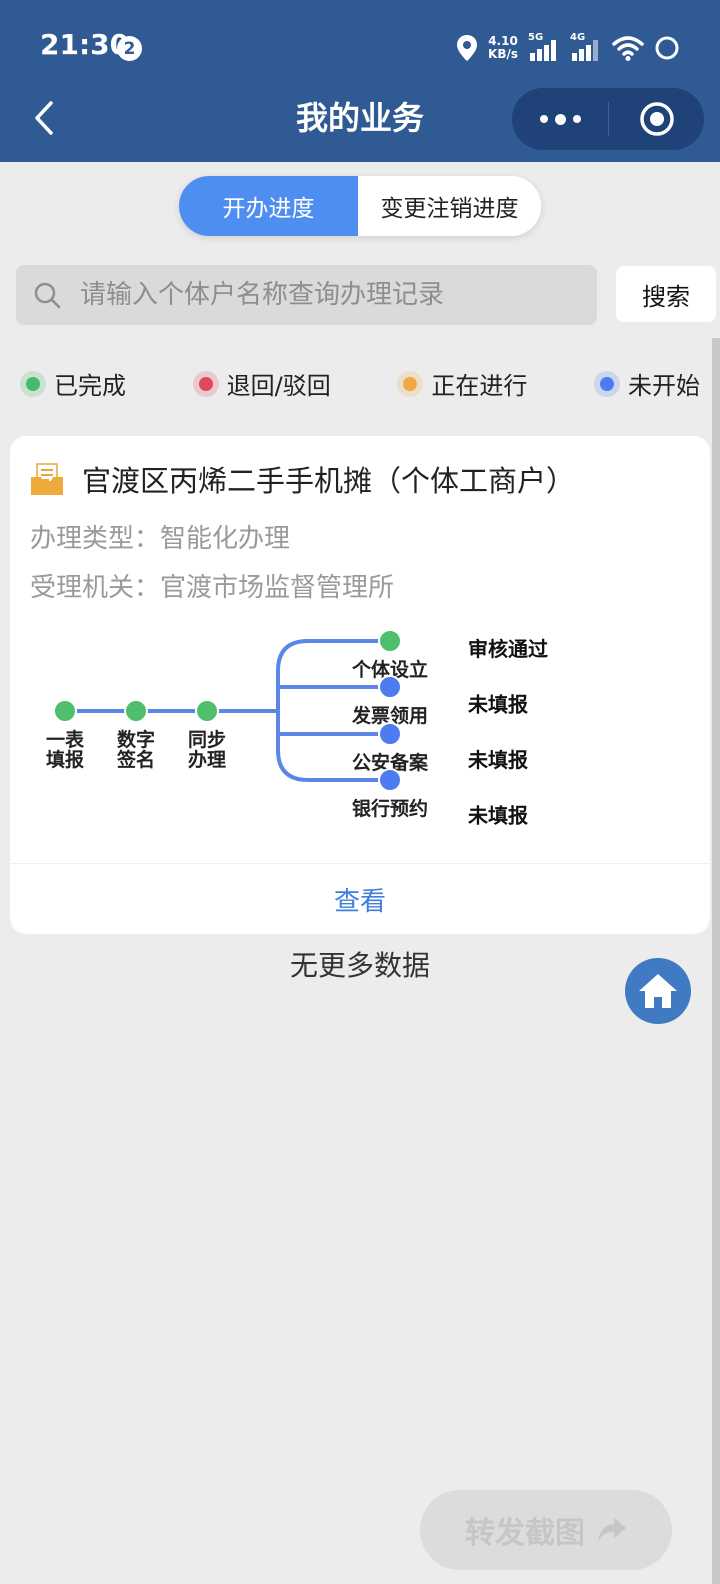  What do you see at coordinates (360, 81) in the screenshot?
I see `app-header: 21:30 2 4.10 KB/s 5G 4G 我的业务` at bounding box center [360, 81].